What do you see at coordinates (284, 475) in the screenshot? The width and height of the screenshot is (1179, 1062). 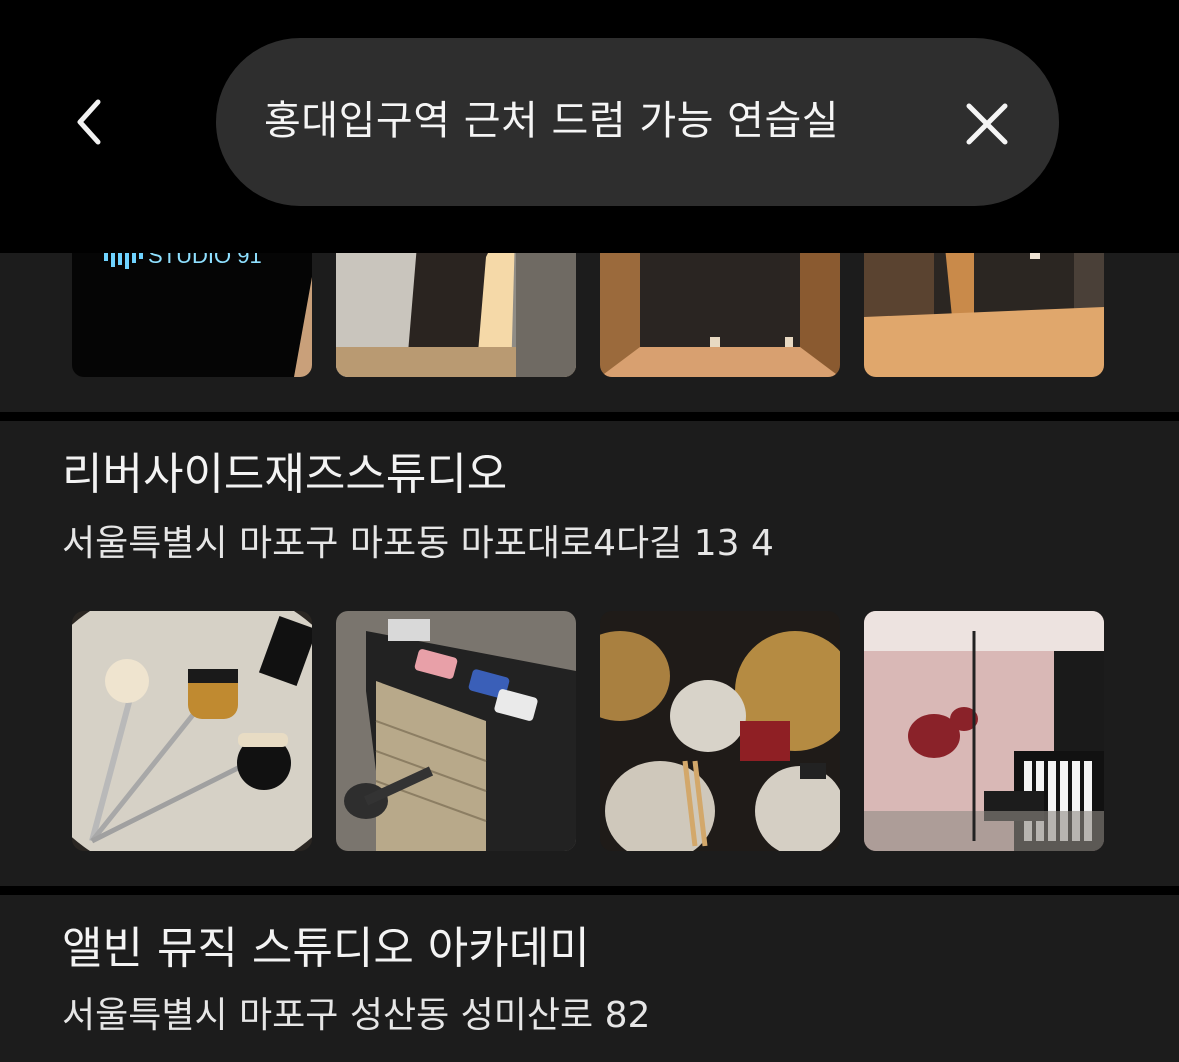 I see `result-title: 리버사이드재즈스튜디오` at bounding box center [284, 475].